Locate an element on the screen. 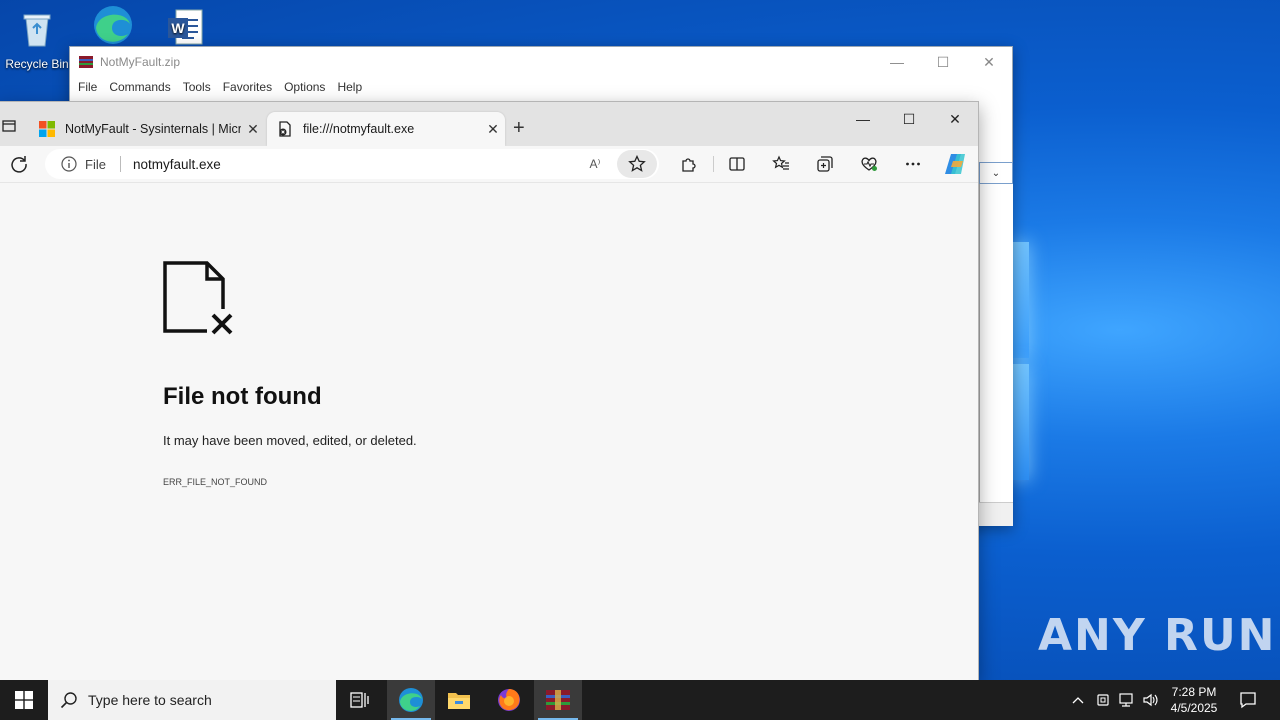 The width and height of the screenshot is (1280, 720). heart-pulse-icon is located at coordinates (869, 164).